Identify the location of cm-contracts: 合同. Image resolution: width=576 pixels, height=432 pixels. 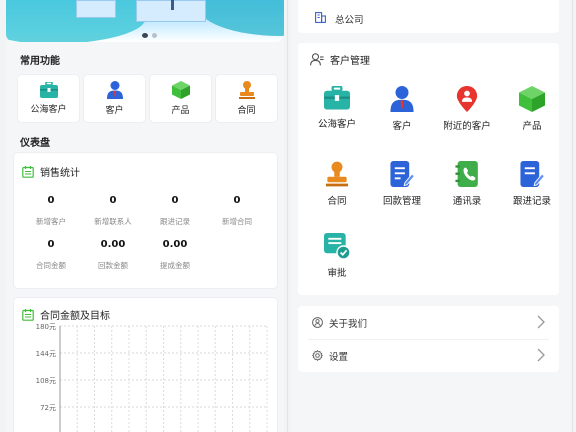
(337, 184).